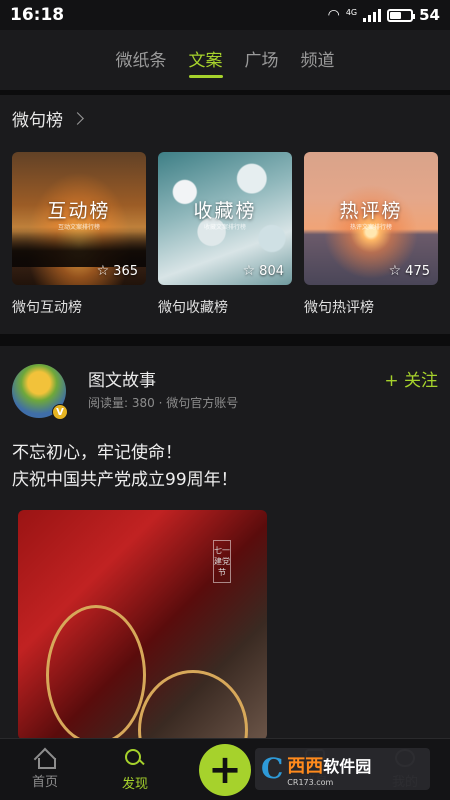  I want to click on card-art-subtext: 收藏文案排行榜, so click(224, 227).